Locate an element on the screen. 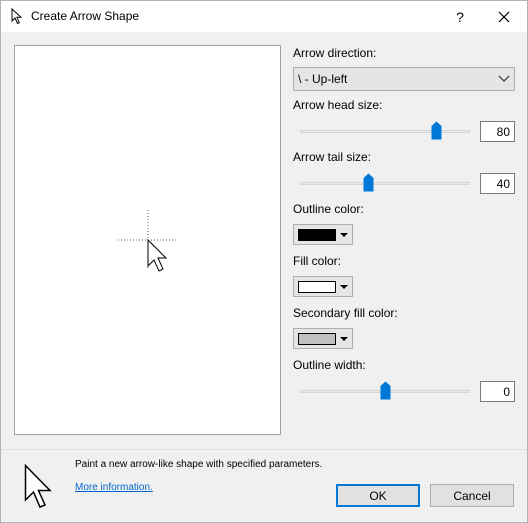  outline-width-label: Outline width: is located at coordinates (329, 365).